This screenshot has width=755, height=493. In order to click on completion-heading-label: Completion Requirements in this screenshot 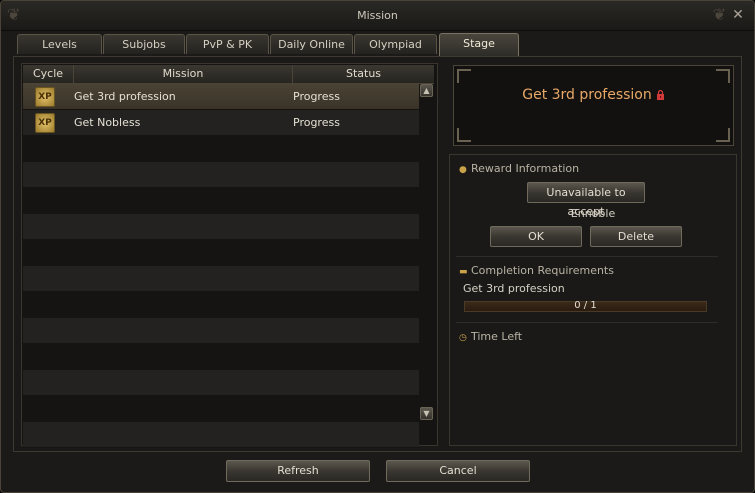, I will do `click(542, 270)`.